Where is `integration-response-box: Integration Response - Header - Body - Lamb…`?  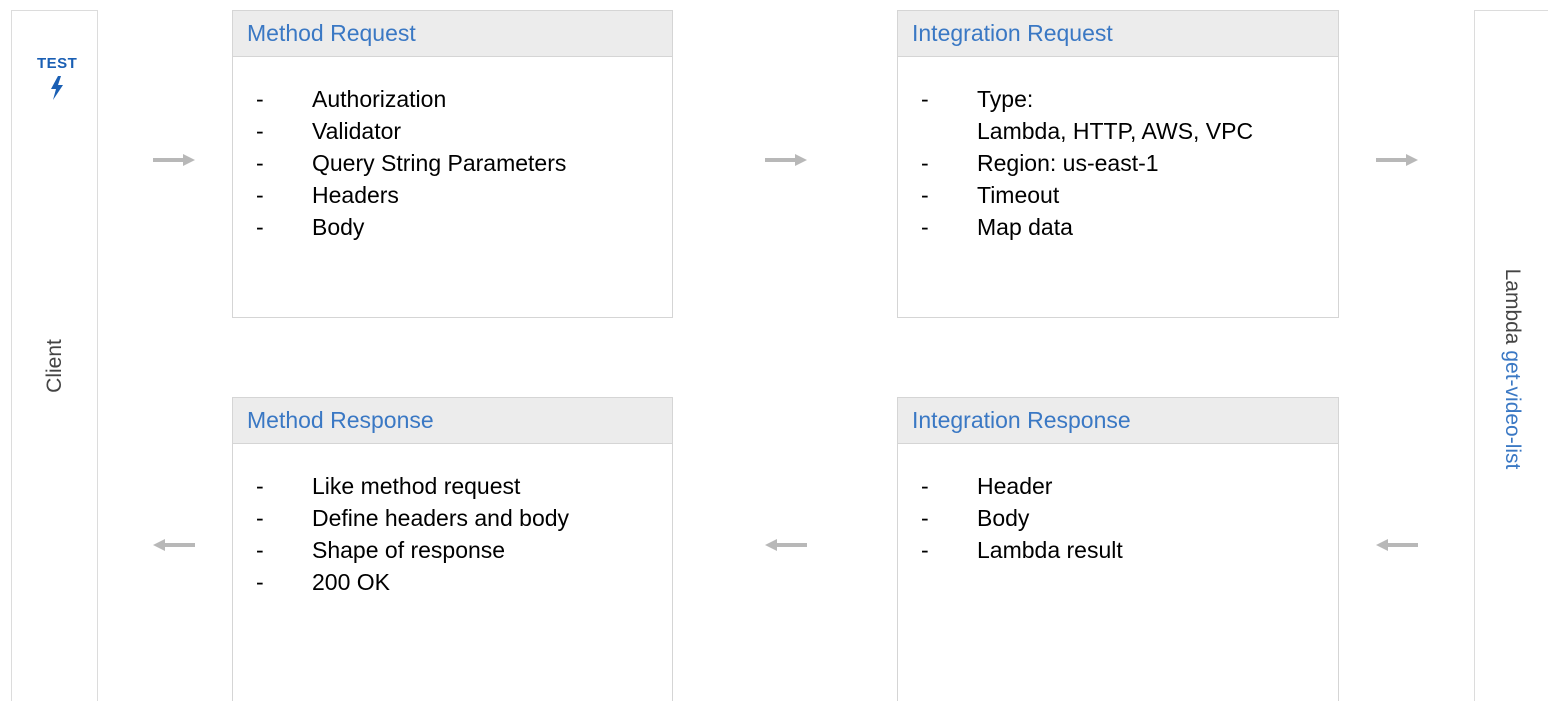 integration-response-box: Integration Response - Header - Body - Lamb… is located at coordinates (1118, 549).